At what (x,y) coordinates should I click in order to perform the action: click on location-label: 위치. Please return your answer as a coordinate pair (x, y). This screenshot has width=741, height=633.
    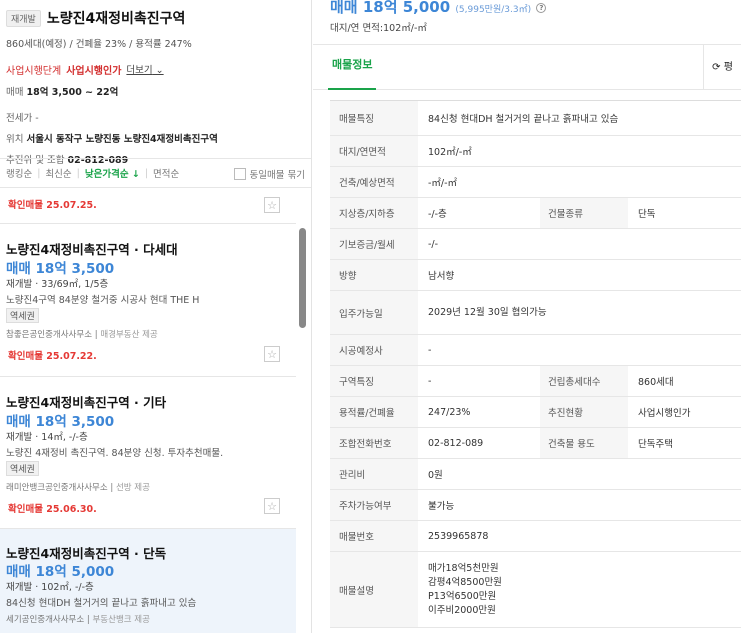
    Looking at the image, I should click on (15, 139).